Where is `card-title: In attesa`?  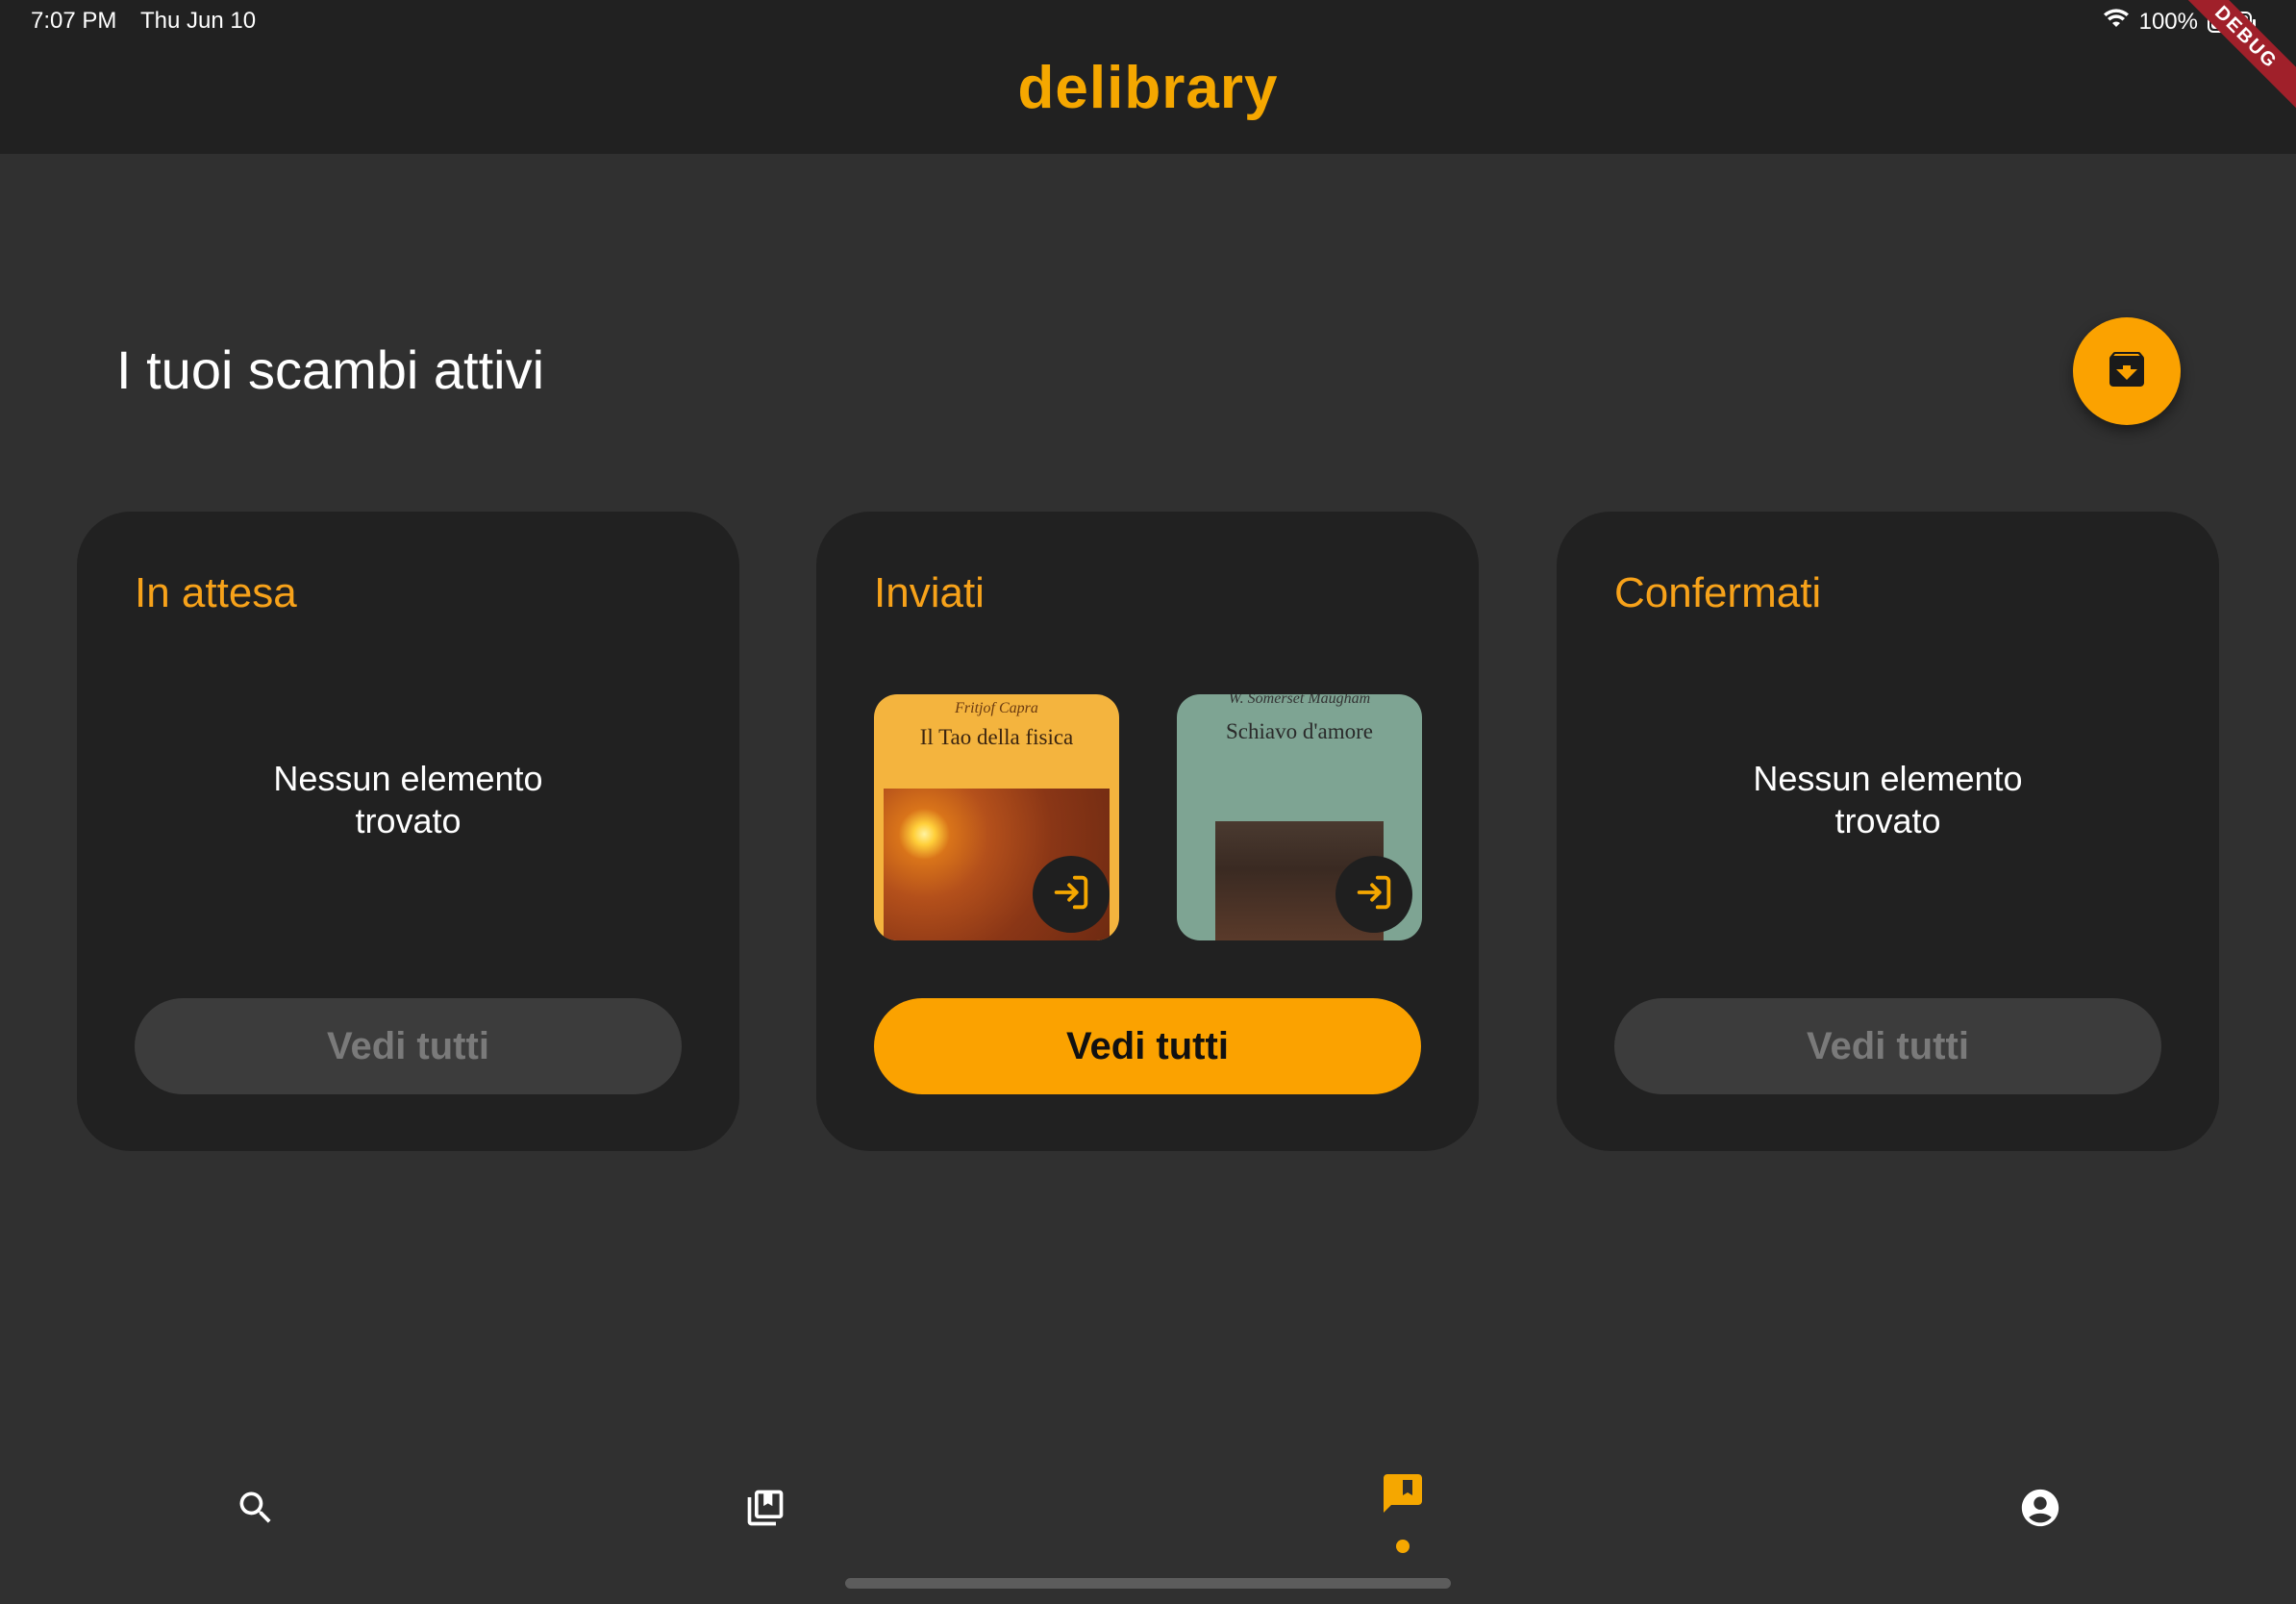 card-title: In attesa is located at coordinates (216, 592).